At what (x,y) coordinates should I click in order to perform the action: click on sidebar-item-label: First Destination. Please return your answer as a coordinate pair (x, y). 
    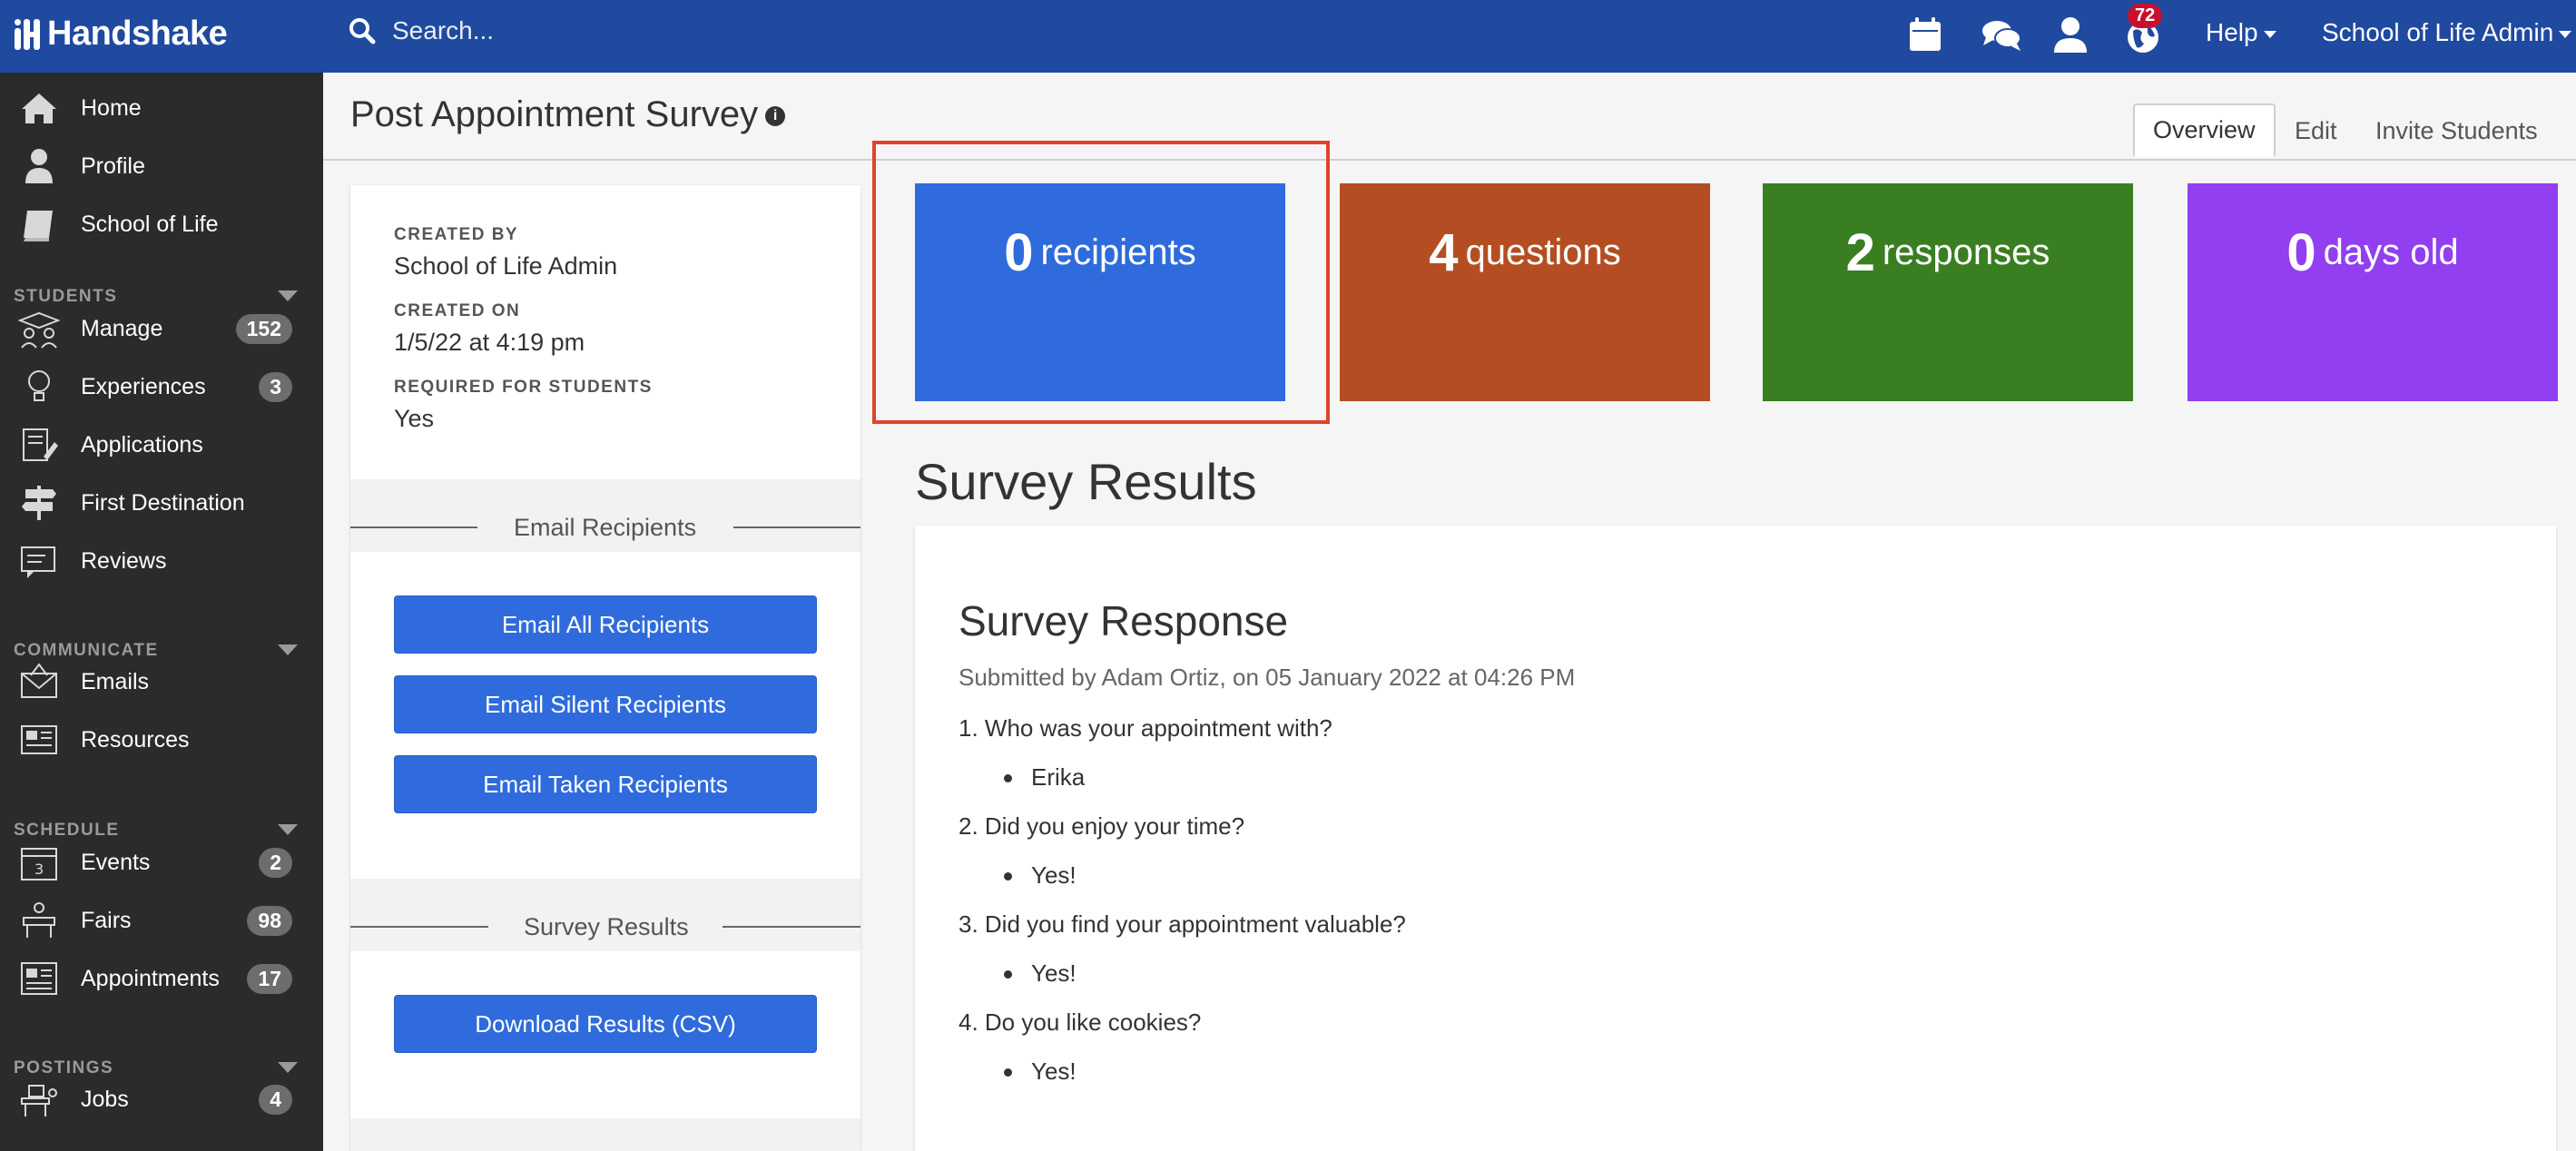
    Looking at the image, I should click on (163, 502).